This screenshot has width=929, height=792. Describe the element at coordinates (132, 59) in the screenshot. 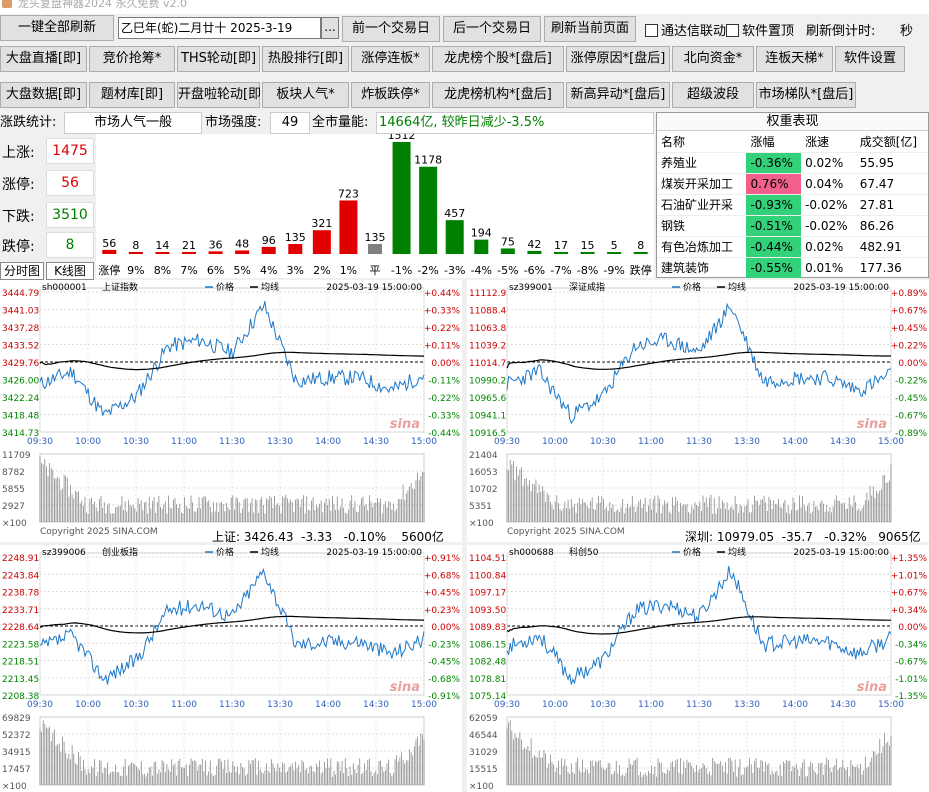

I see `nav-button-r1-2: 竞价抢筹*` at that location.